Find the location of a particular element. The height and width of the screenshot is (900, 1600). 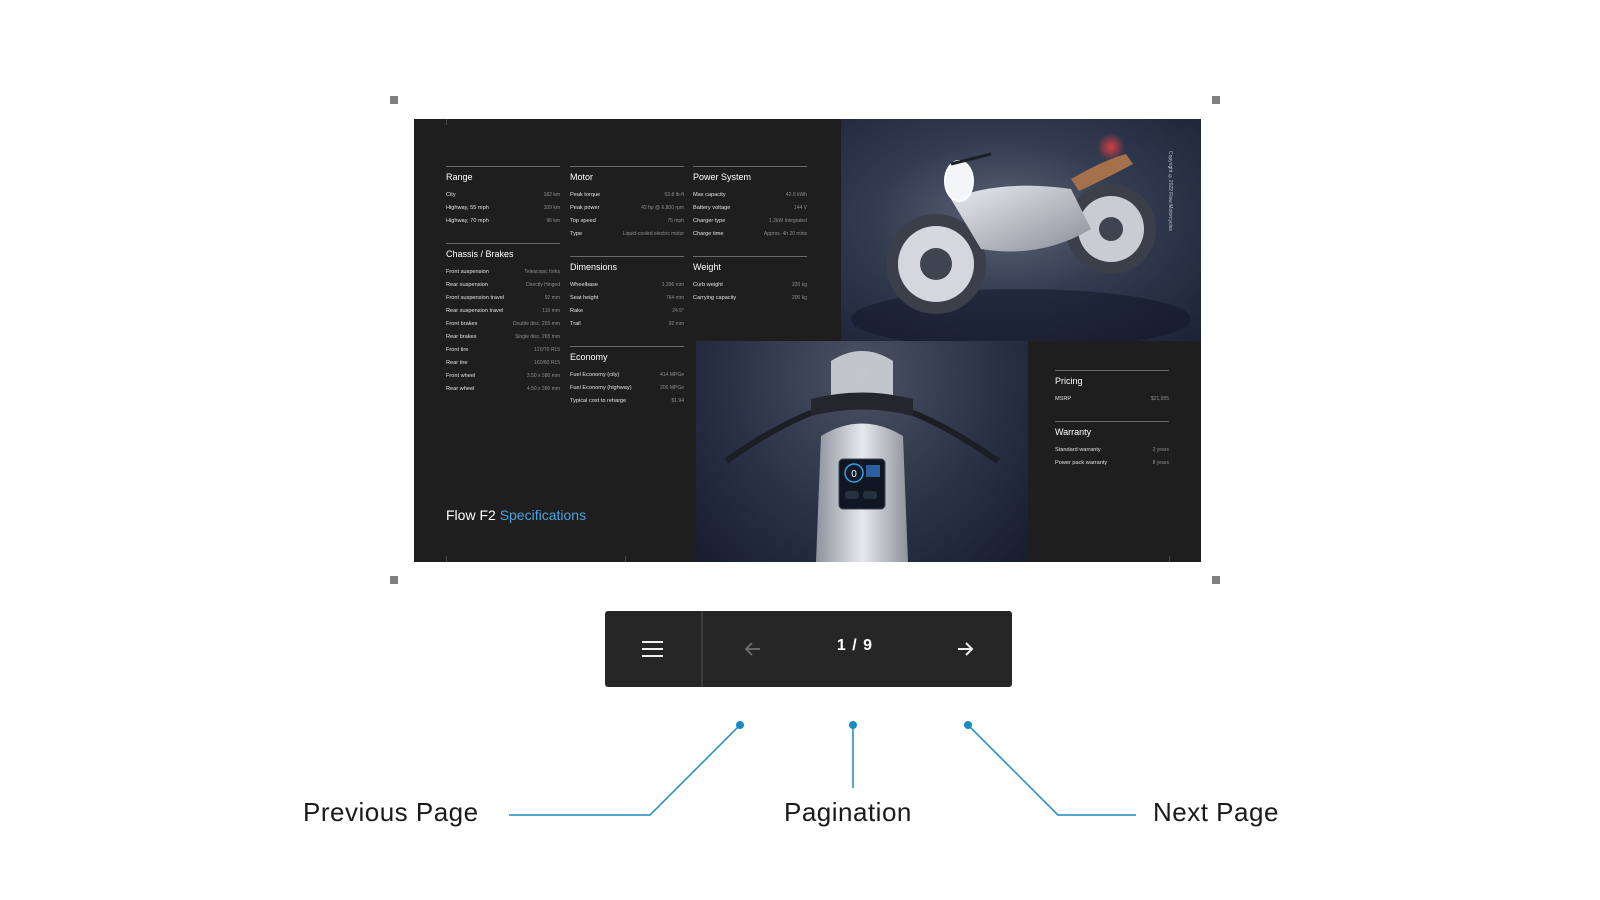

previous-page-button is located at coordinates (753, 649).